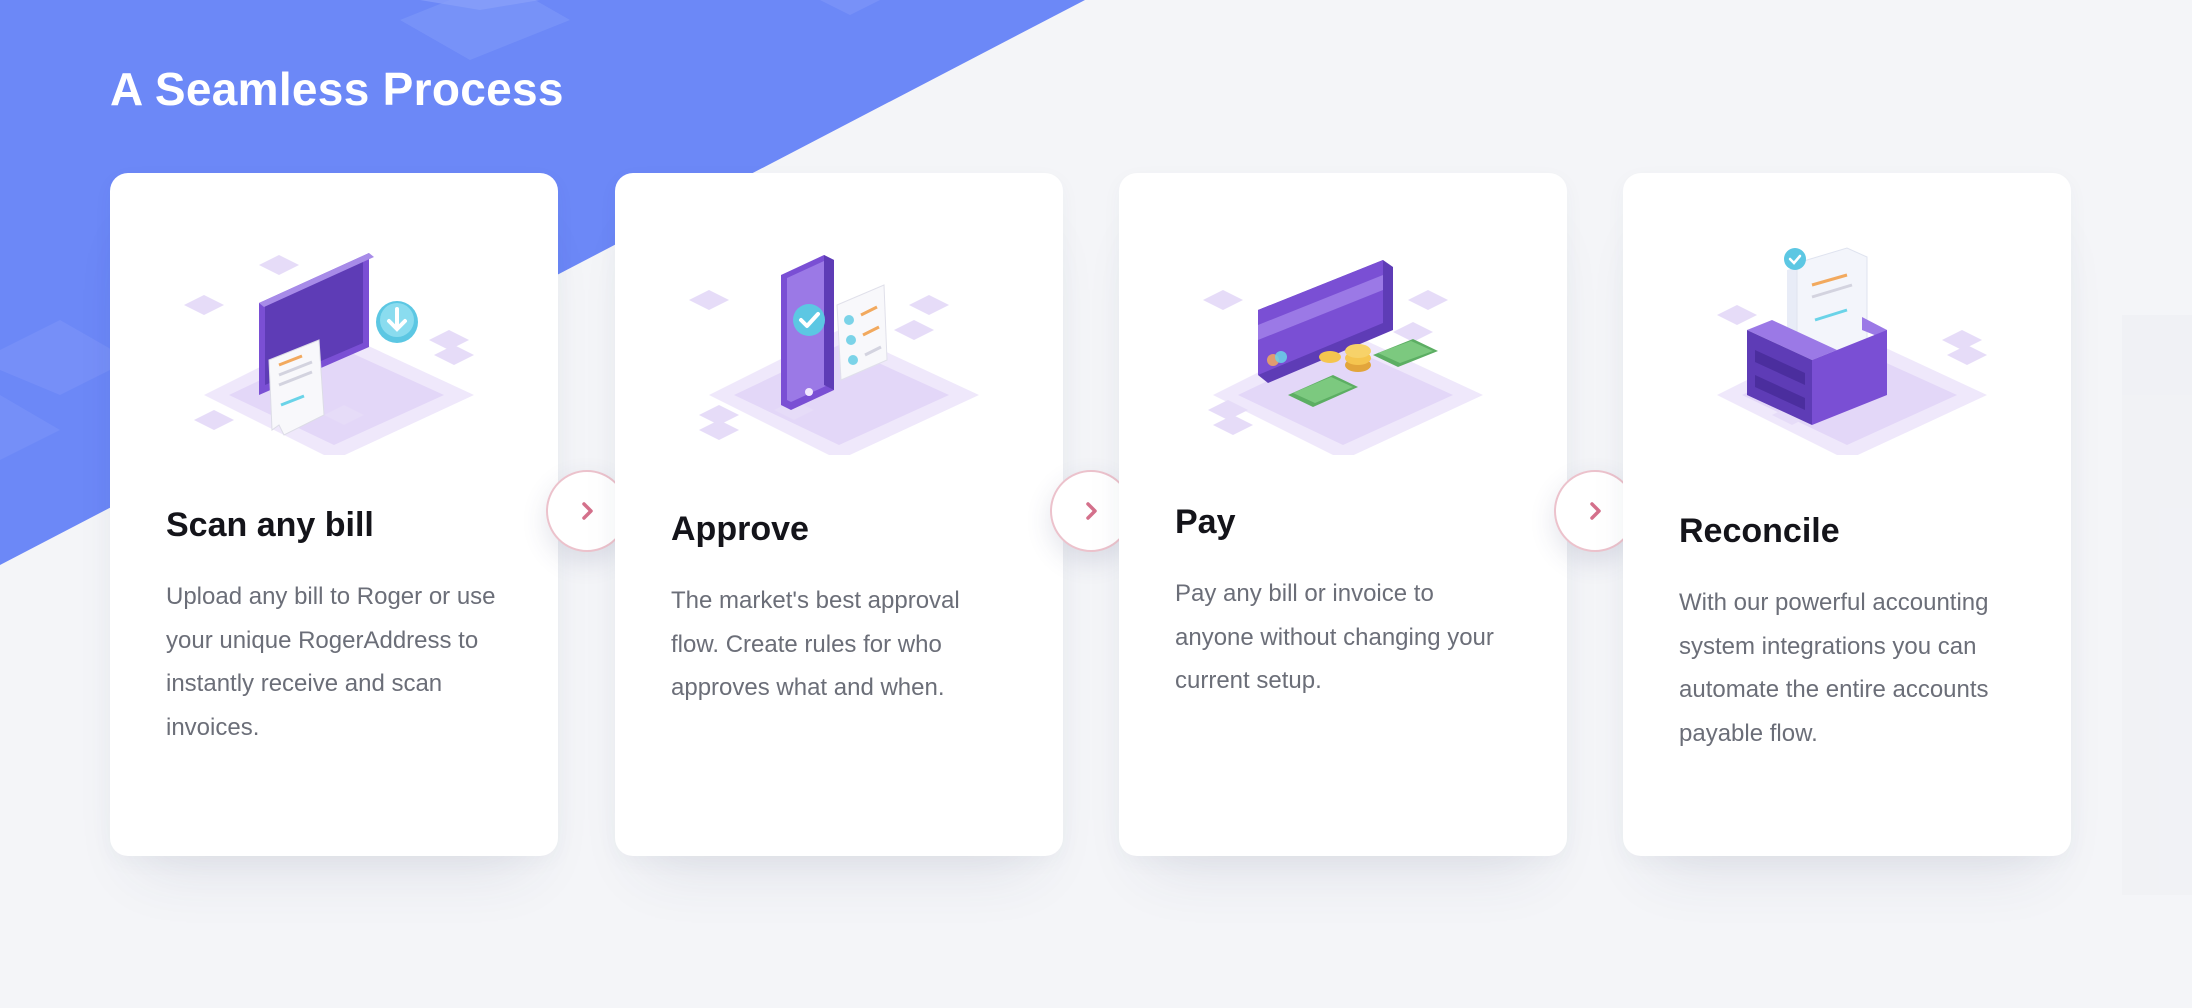 The width and height of the screenshot is (2192, 1008). Describe the element at coordinates (329, 354) in the screenshot. I see `scan-bill-illustration` at that location.